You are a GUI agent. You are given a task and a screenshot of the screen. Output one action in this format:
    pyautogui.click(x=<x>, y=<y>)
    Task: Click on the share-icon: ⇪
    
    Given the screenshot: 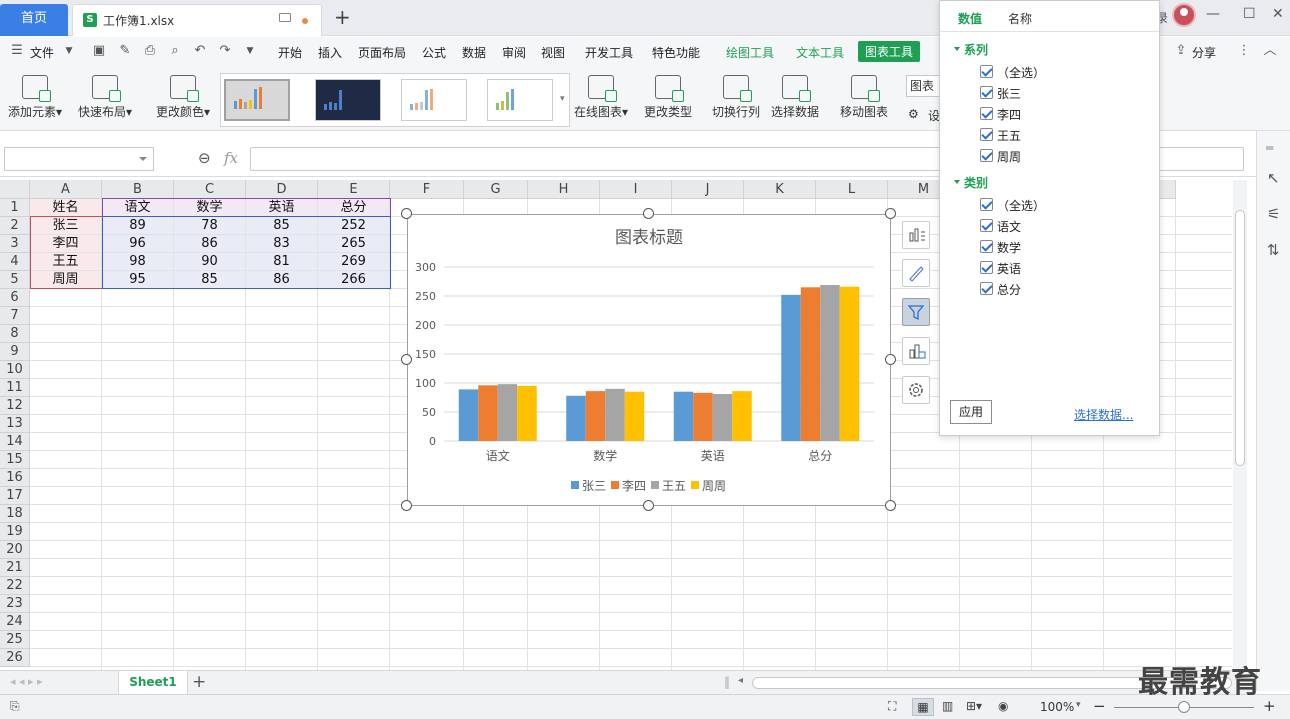 What is the action you would take?
    pyautogui.click(x=1181, y=51)
    